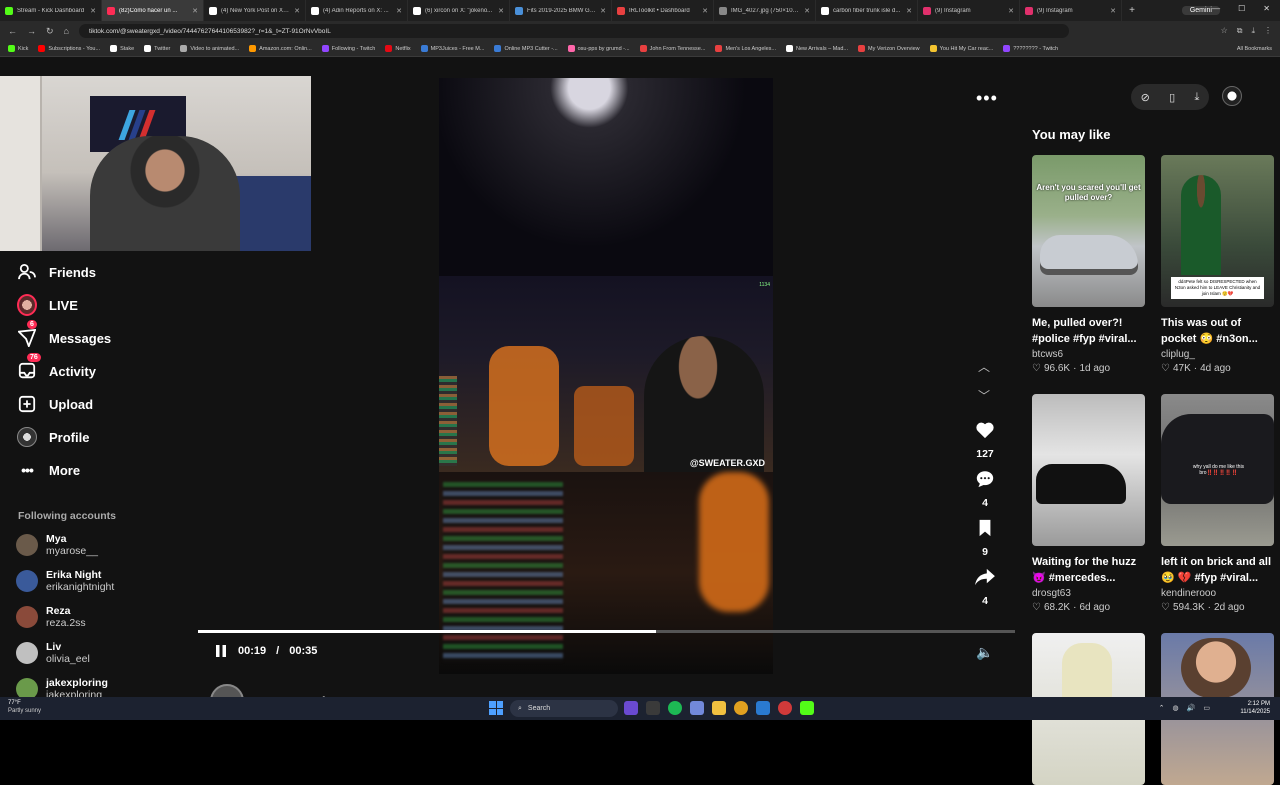 This screenshot has width=1280, height=785. I want to click on kick-icon, so click(807, 708).